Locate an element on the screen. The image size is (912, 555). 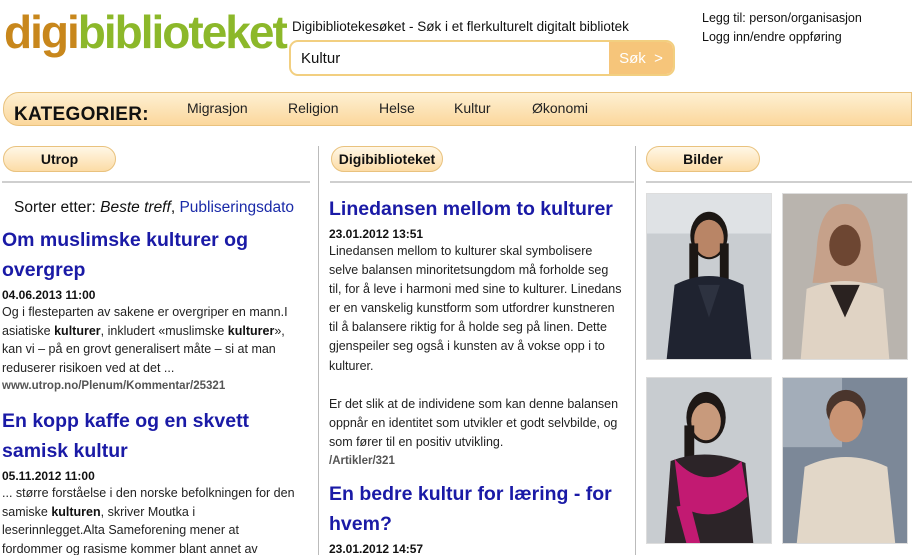
sort-best-match: Beste treff is located at coordinates (135, 207).